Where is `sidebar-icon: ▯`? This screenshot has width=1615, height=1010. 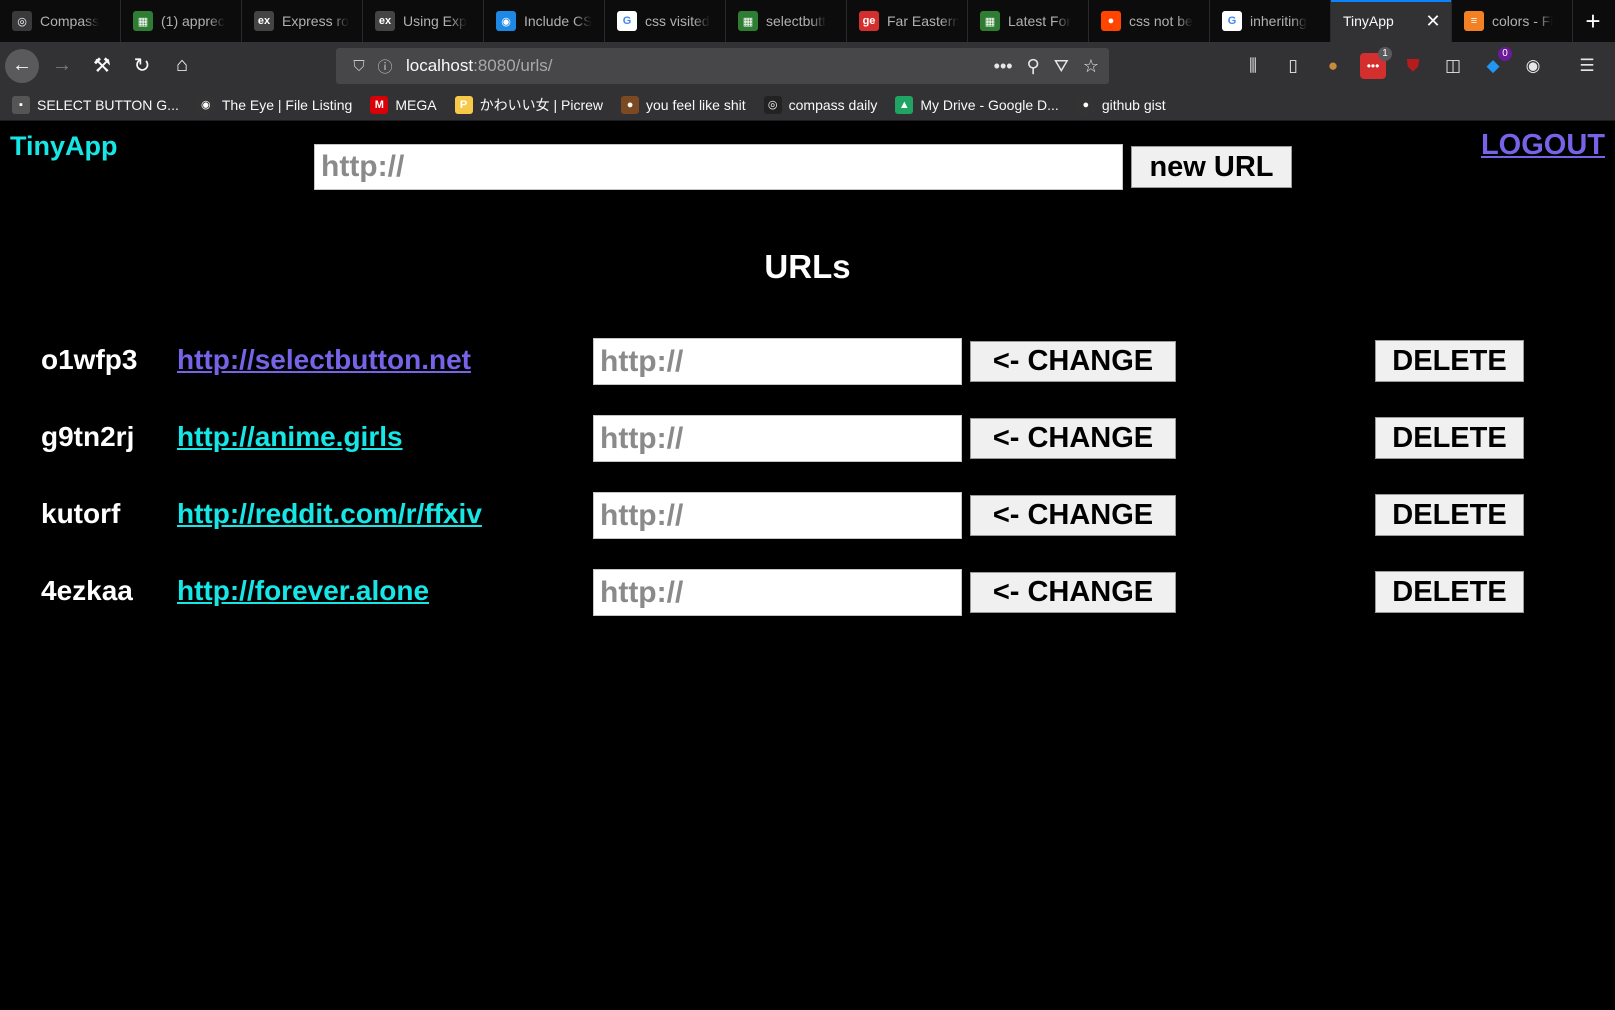
sidebar-icon: ▯ is located at coordinates (1293, 66).